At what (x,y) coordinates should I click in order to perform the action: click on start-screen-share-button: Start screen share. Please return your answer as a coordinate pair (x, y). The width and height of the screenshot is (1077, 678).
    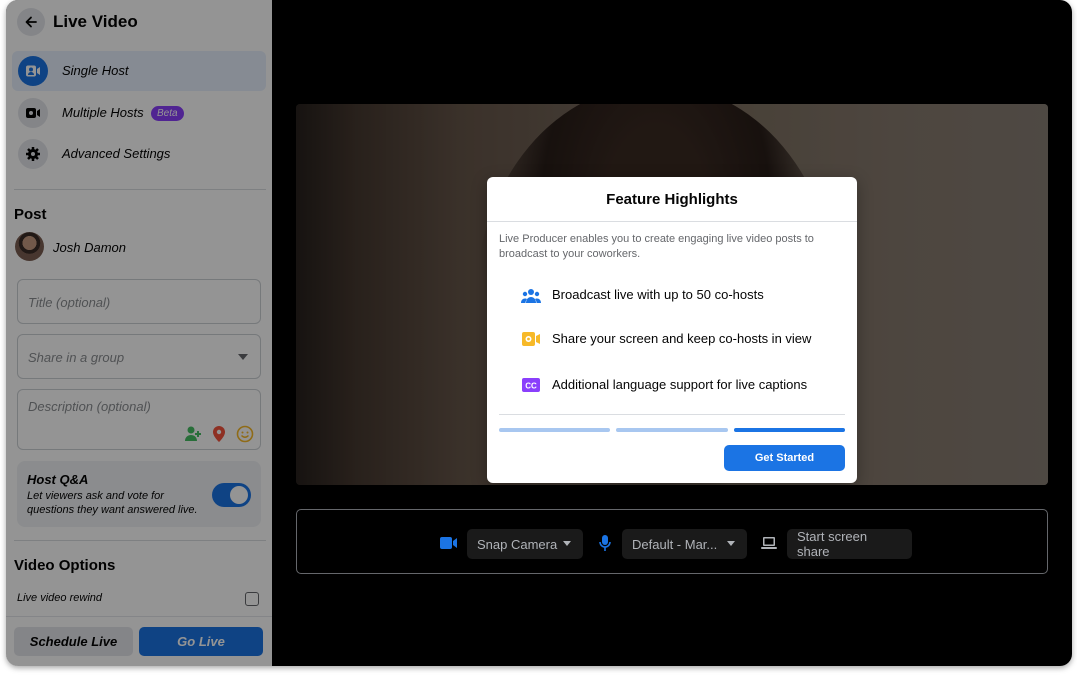
    Looking at the image, I should click on (849, 544).